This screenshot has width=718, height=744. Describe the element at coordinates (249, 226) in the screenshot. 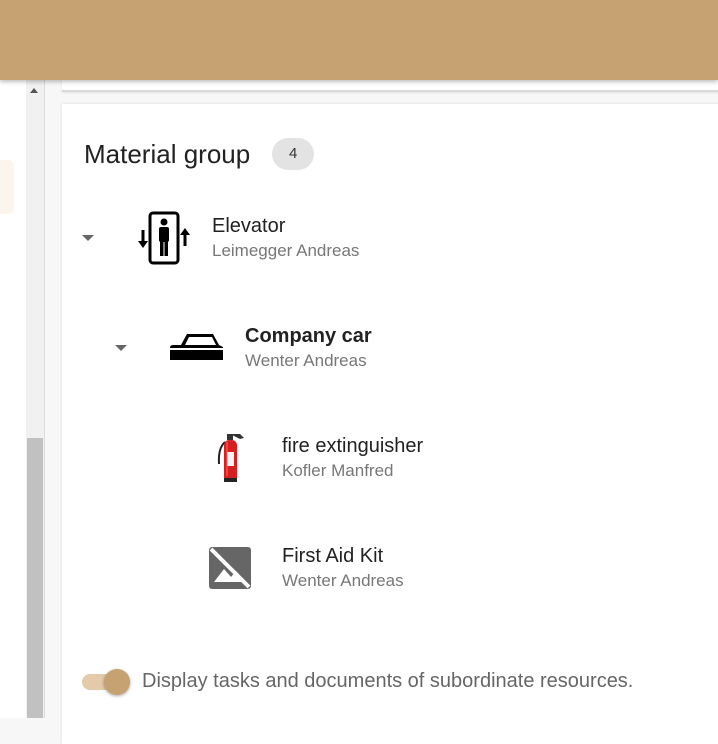

I see `resource-name: Elevator` at that location.